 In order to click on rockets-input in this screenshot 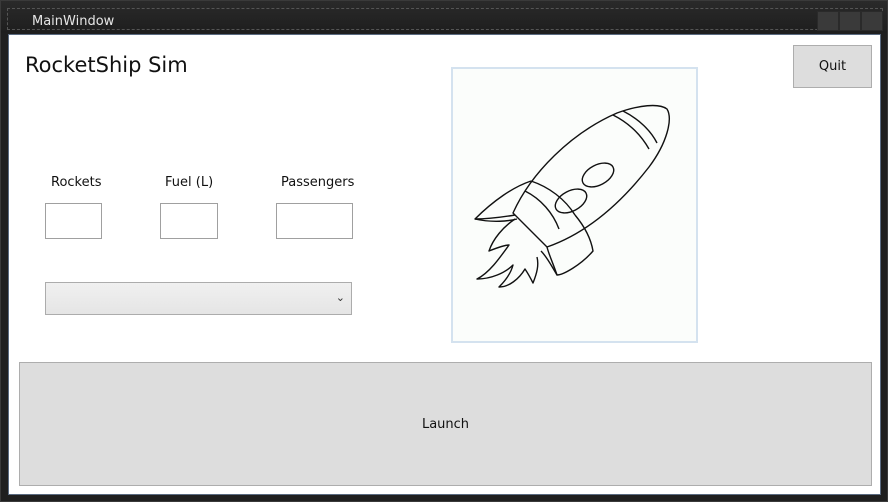, I will do `click(73, 221)`.